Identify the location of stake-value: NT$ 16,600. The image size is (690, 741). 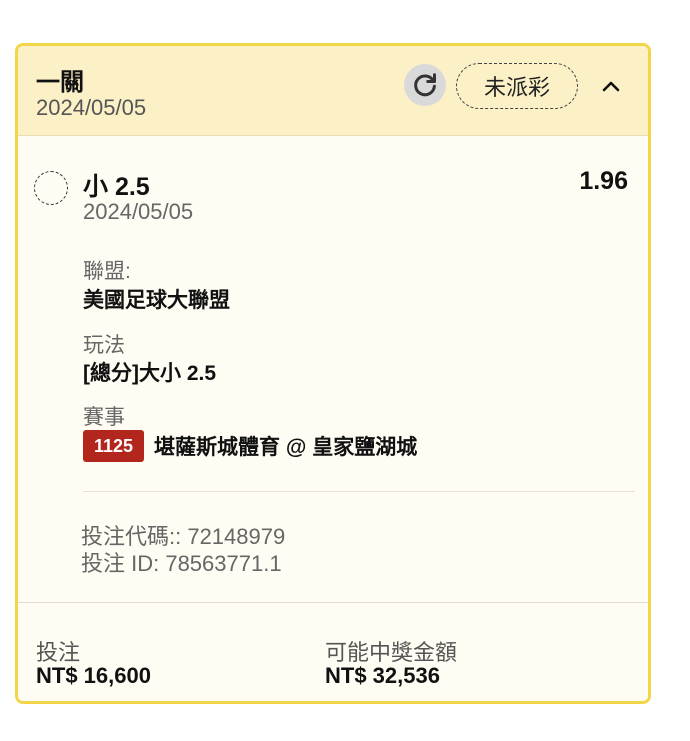
(93, 675).